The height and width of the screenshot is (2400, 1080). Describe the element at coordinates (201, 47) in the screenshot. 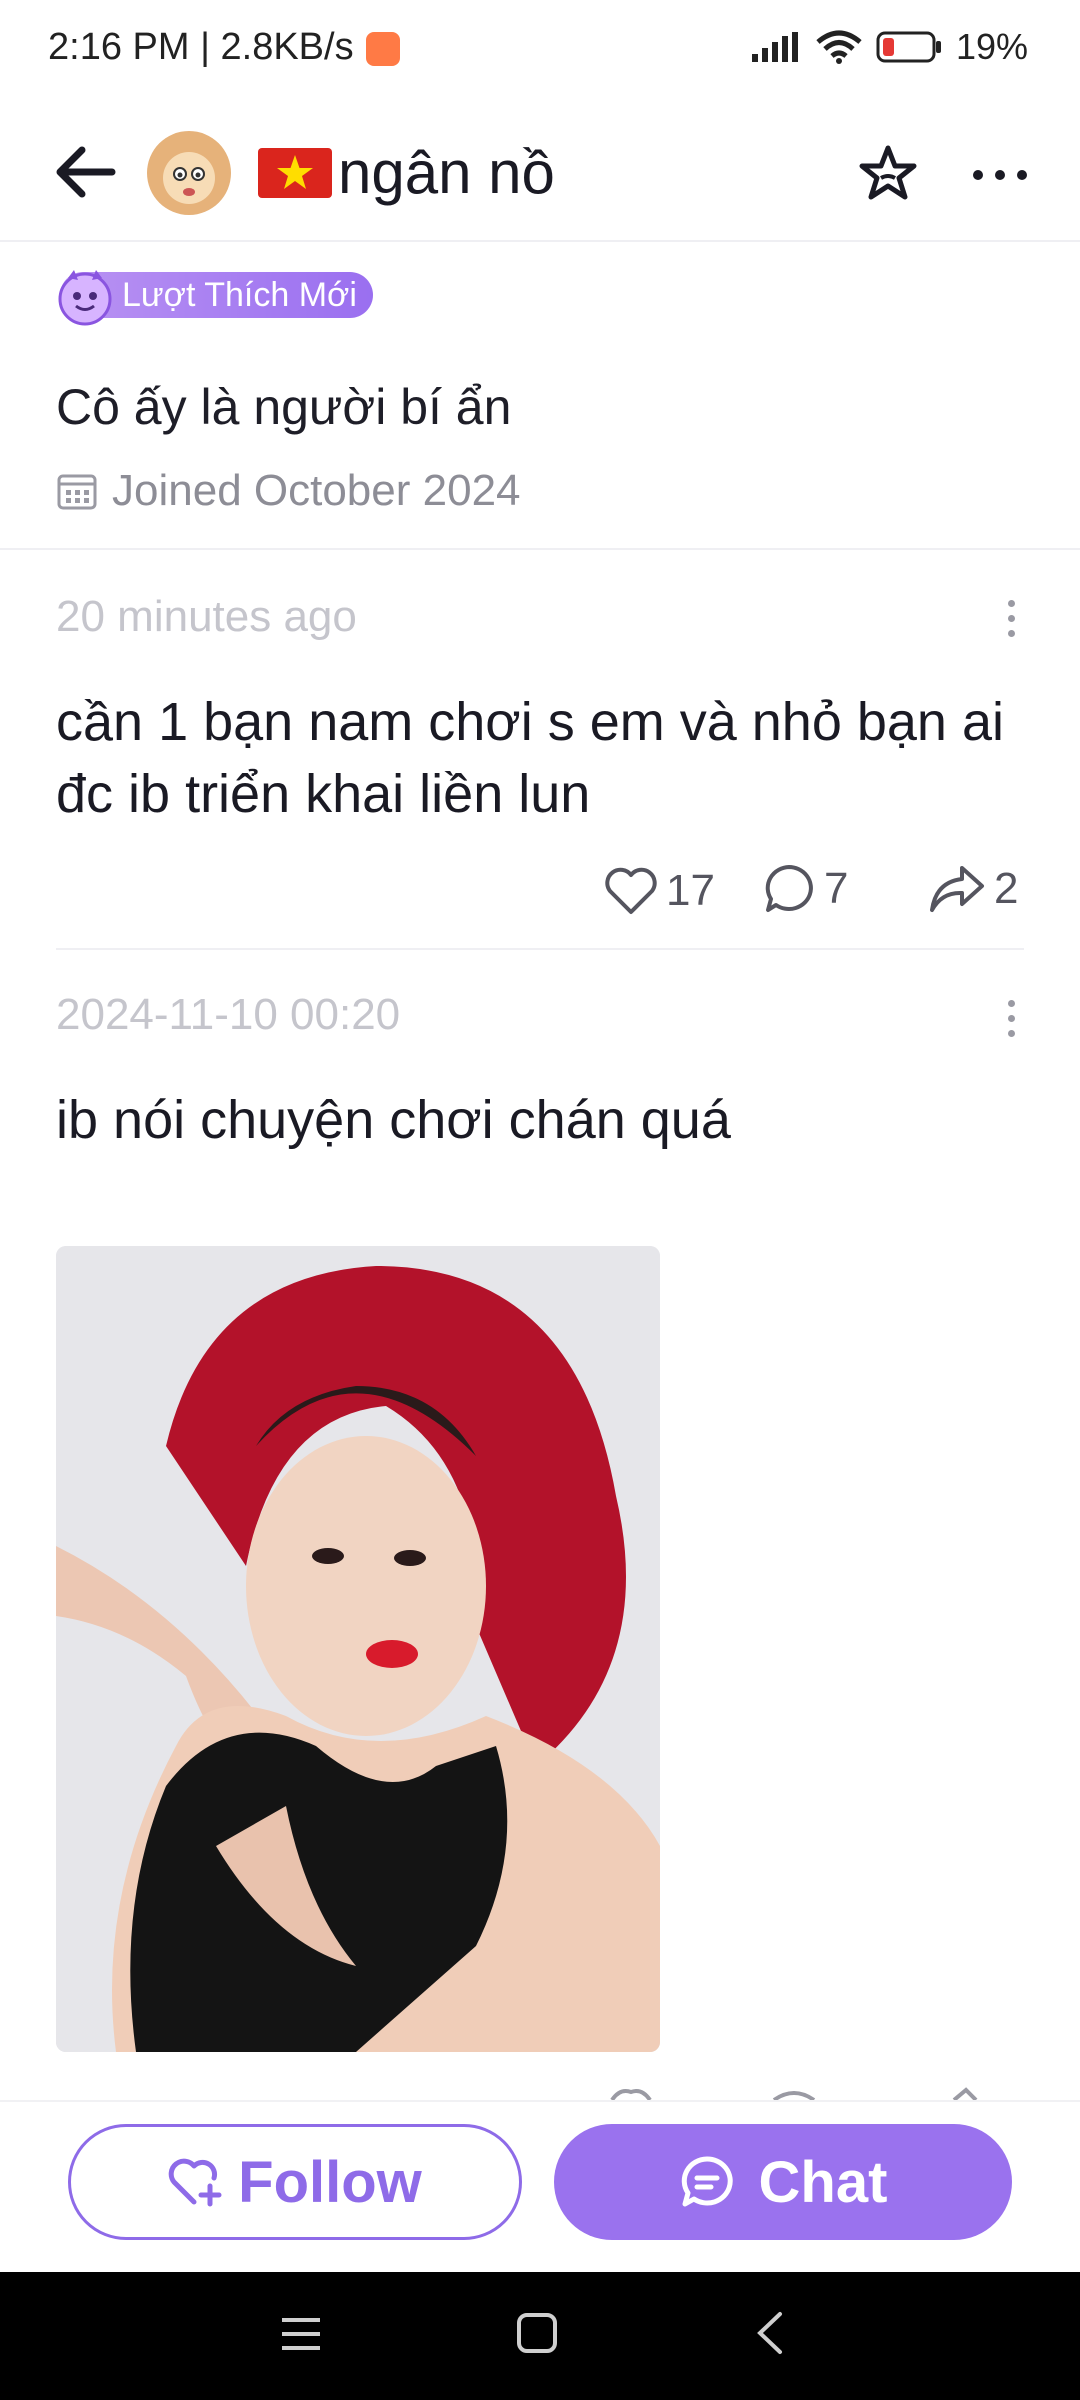

I see `status-time: 2:16 PM | 2.8KB/s` at that location.